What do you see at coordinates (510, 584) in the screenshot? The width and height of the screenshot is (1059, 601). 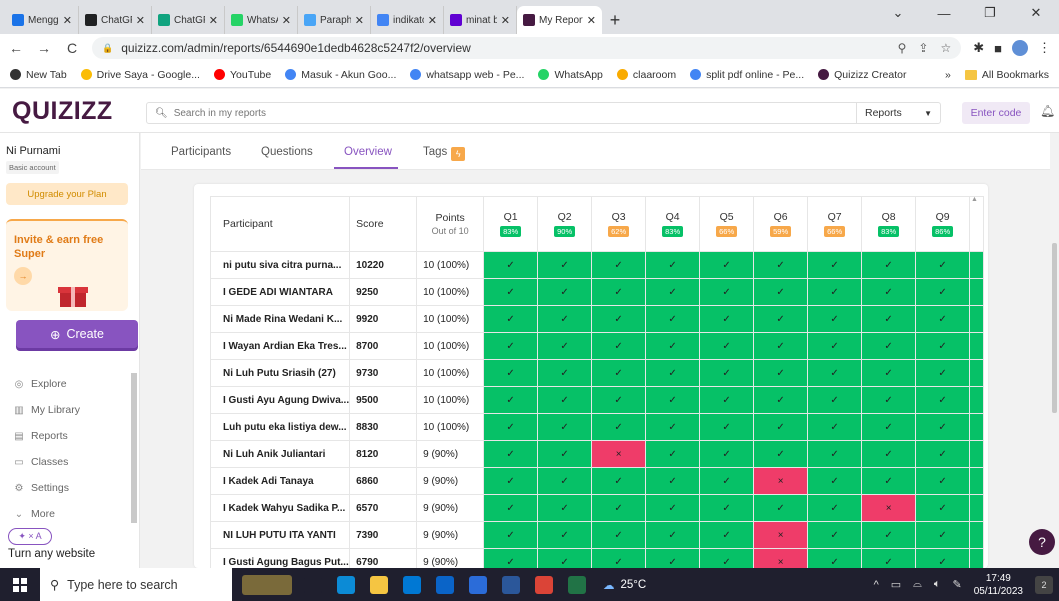 I see `word-icon` at bounding box center [510, 584].